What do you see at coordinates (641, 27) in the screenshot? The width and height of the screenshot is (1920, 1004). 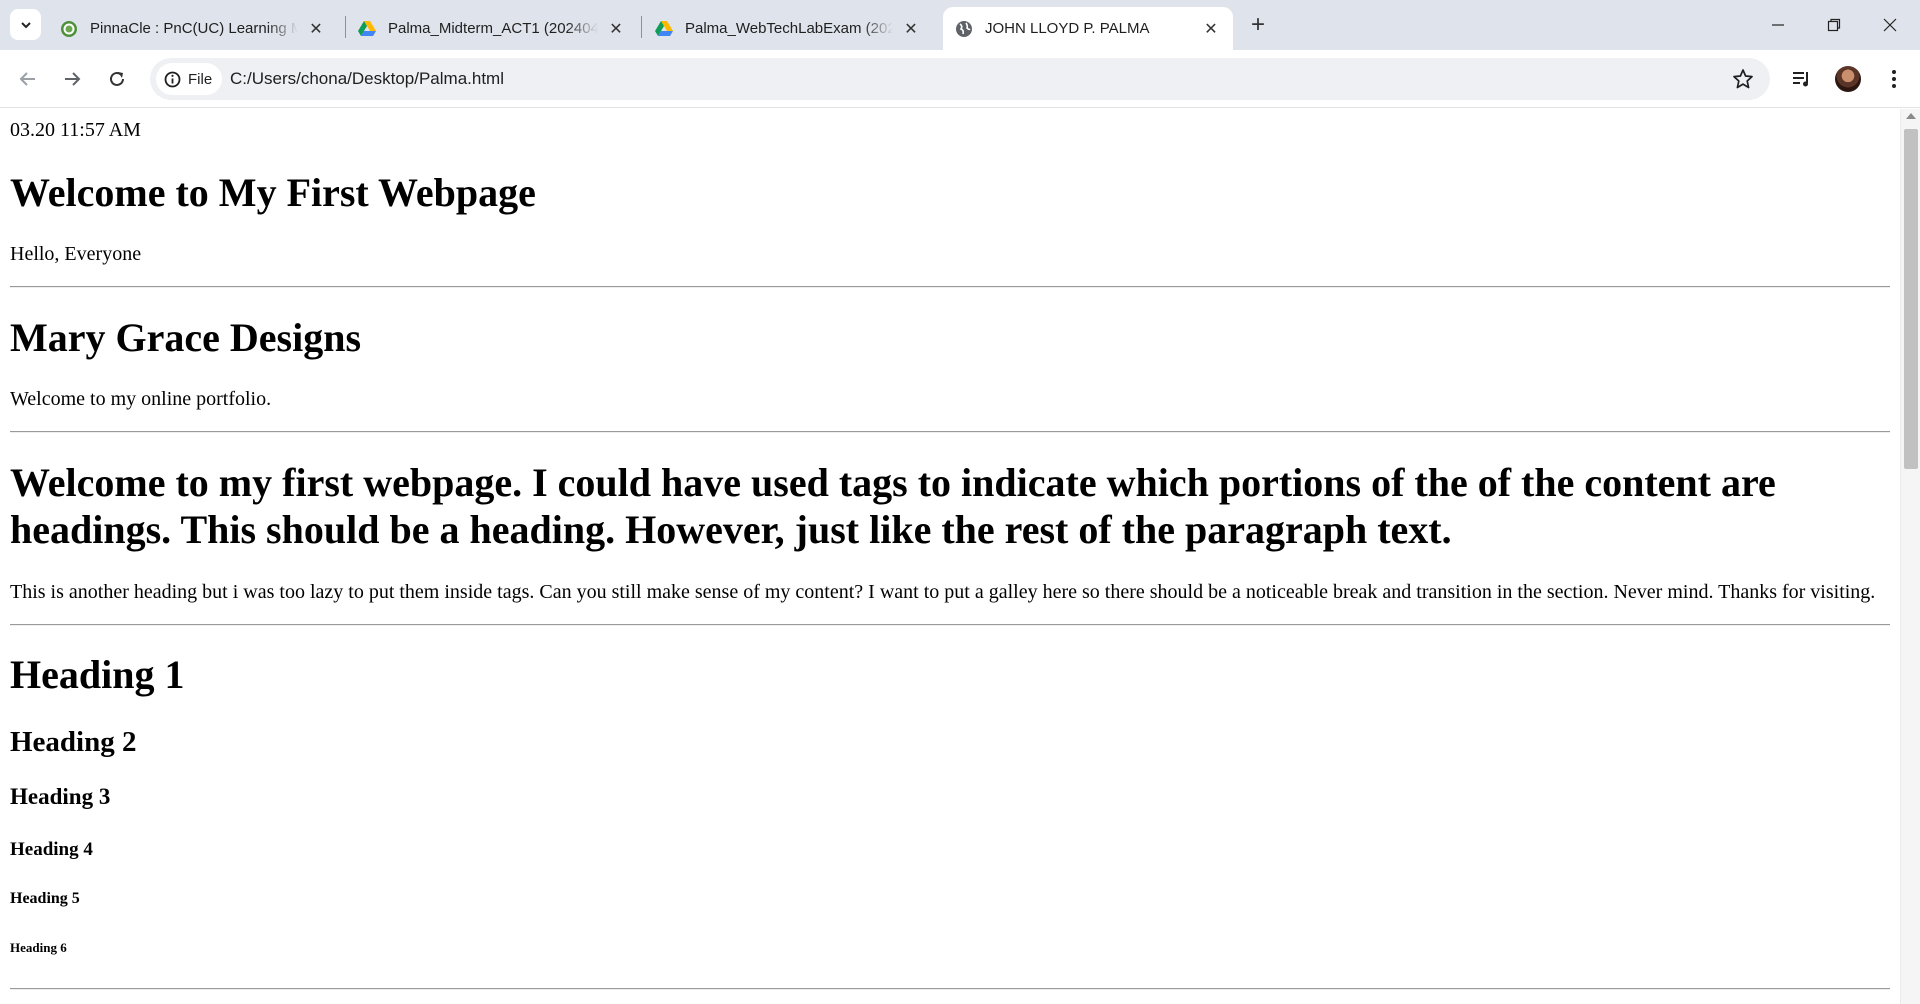 I see `tab-separator` at bounding box center [641, 27].